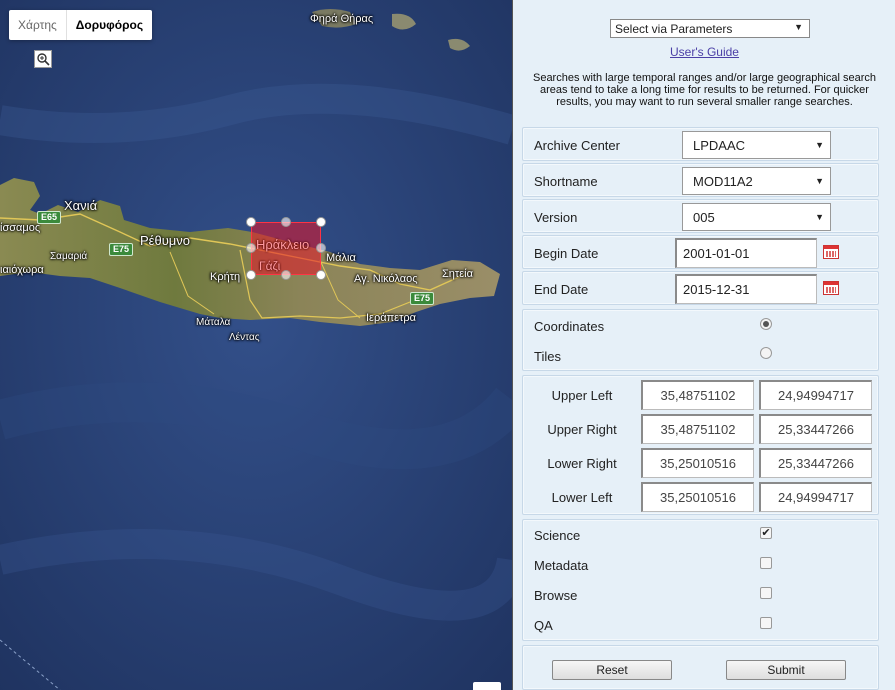  Describe the element at coordinates (251, 248) in the screenshot. I see `selection-handle-left` at that location.